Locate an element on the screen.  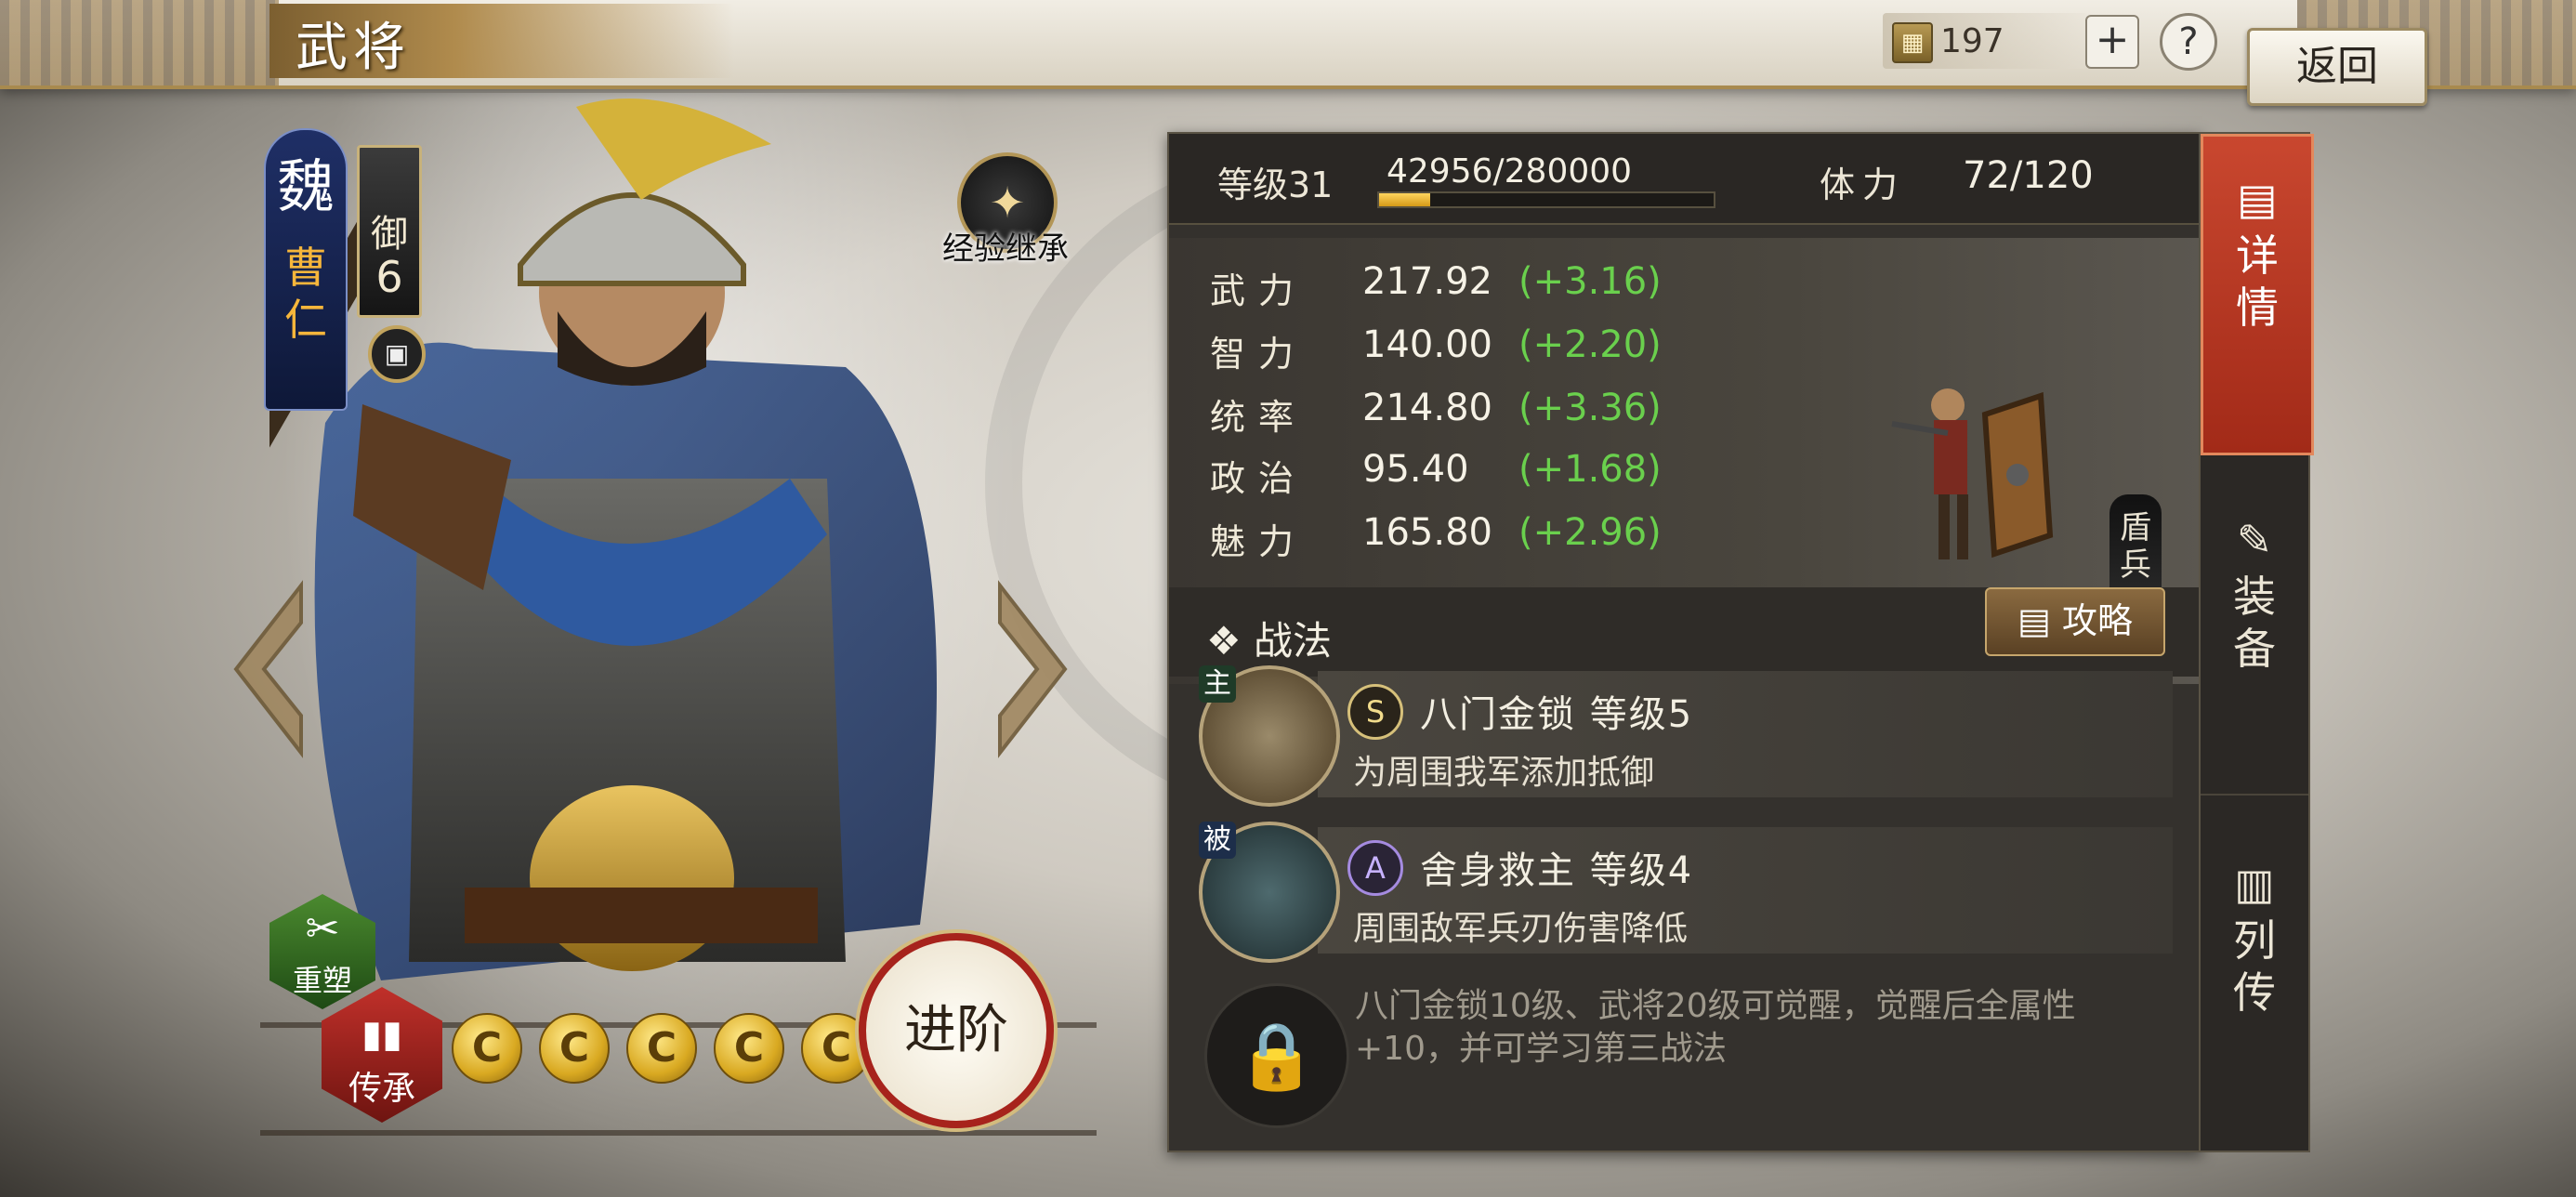
jade-token-icon: ▦ is located at coordinates (1912, 42).